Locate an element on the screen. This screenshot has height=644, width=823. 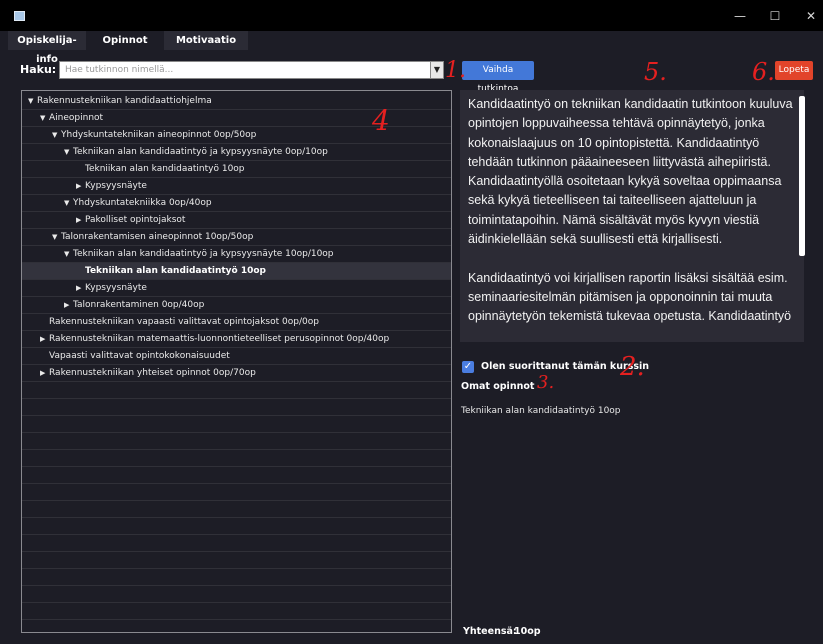
tree-item: Vapaasti valittavat opintokokonaisuudet is located at coordinates (236, 356).